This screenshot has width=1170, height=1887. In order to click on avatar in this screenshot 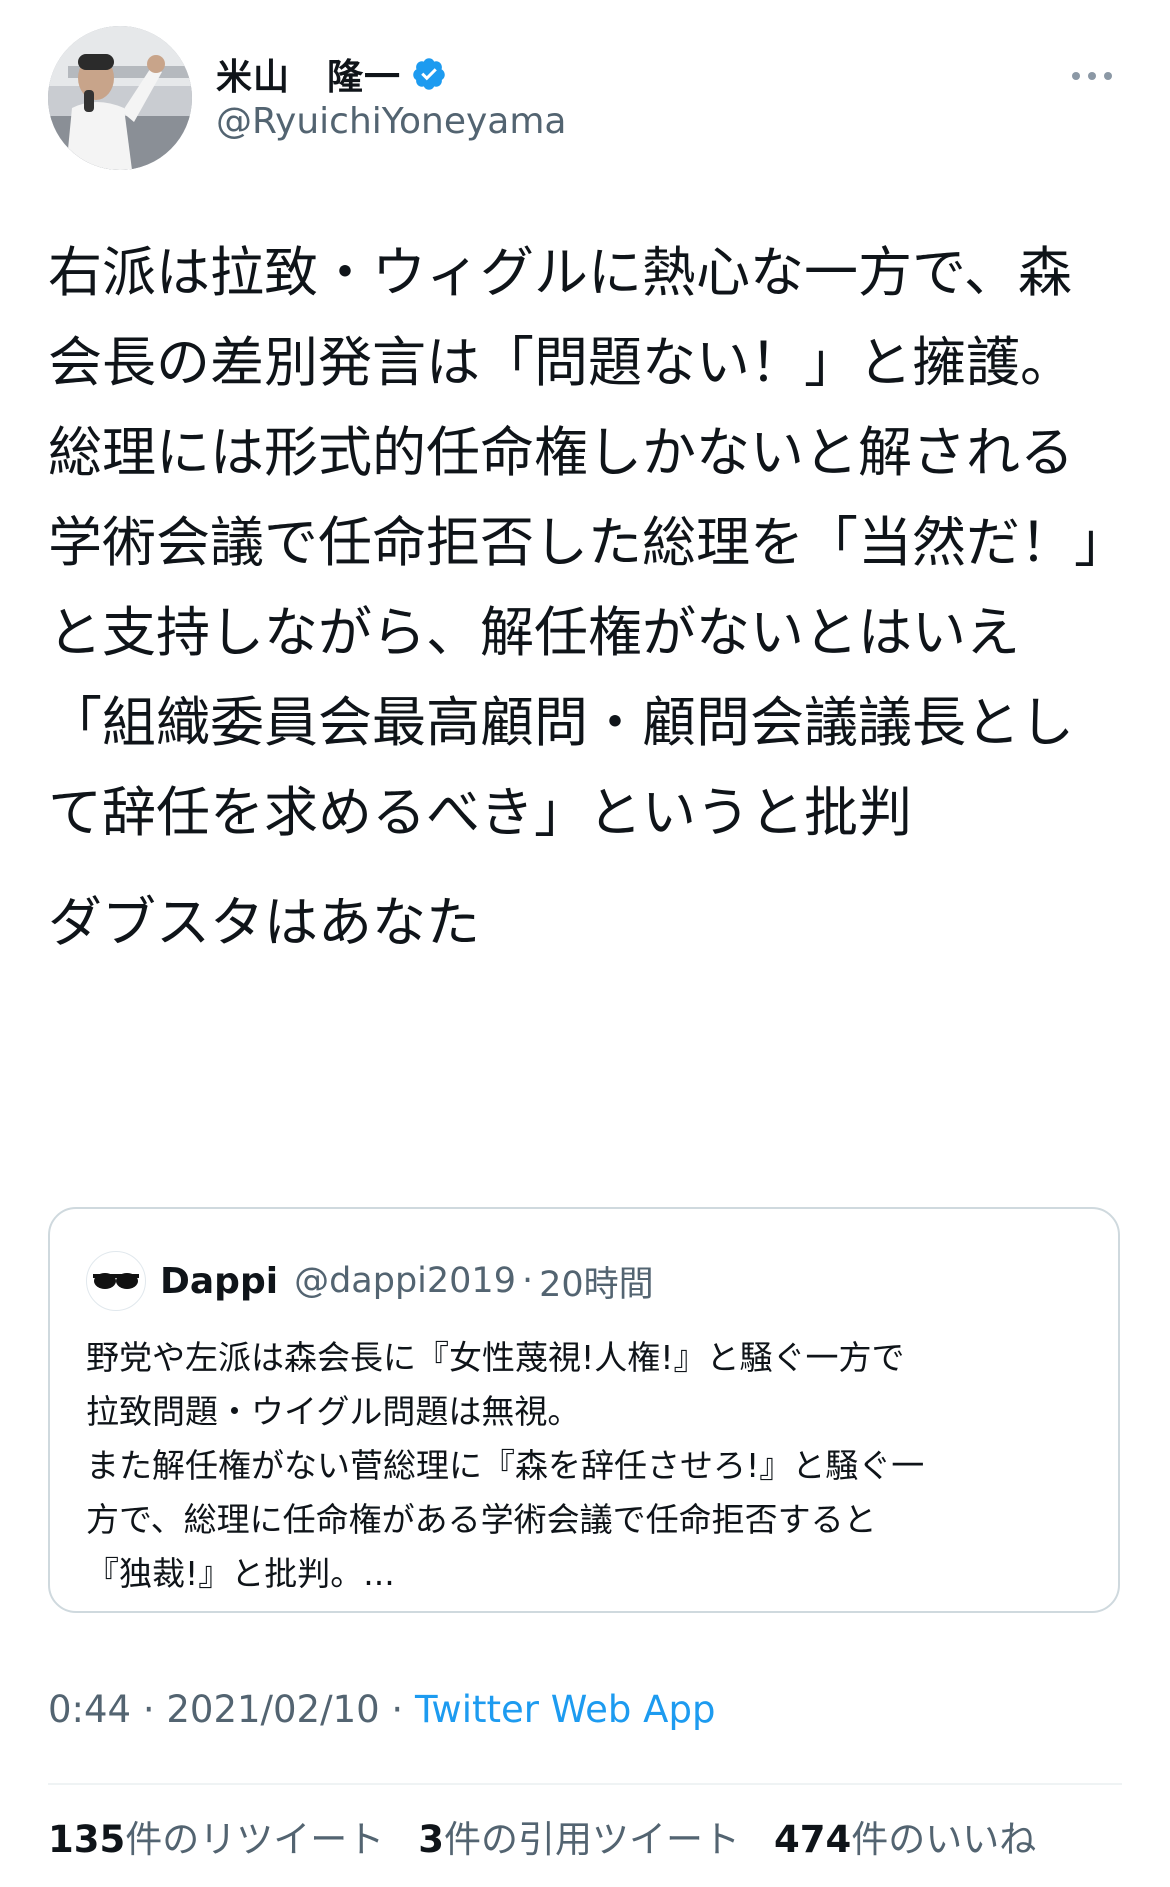, I will do `click(120, 98)`.